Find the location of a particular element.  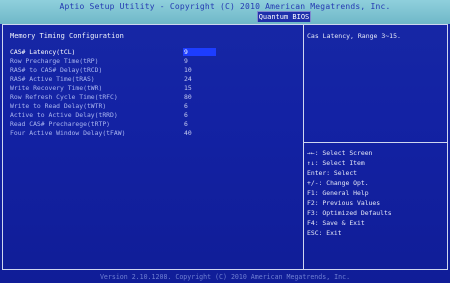

setting-row-refresh-cycle-time: Row Refresh Cycle Time(tRFC) 80 is located at coordinates (152, 97).